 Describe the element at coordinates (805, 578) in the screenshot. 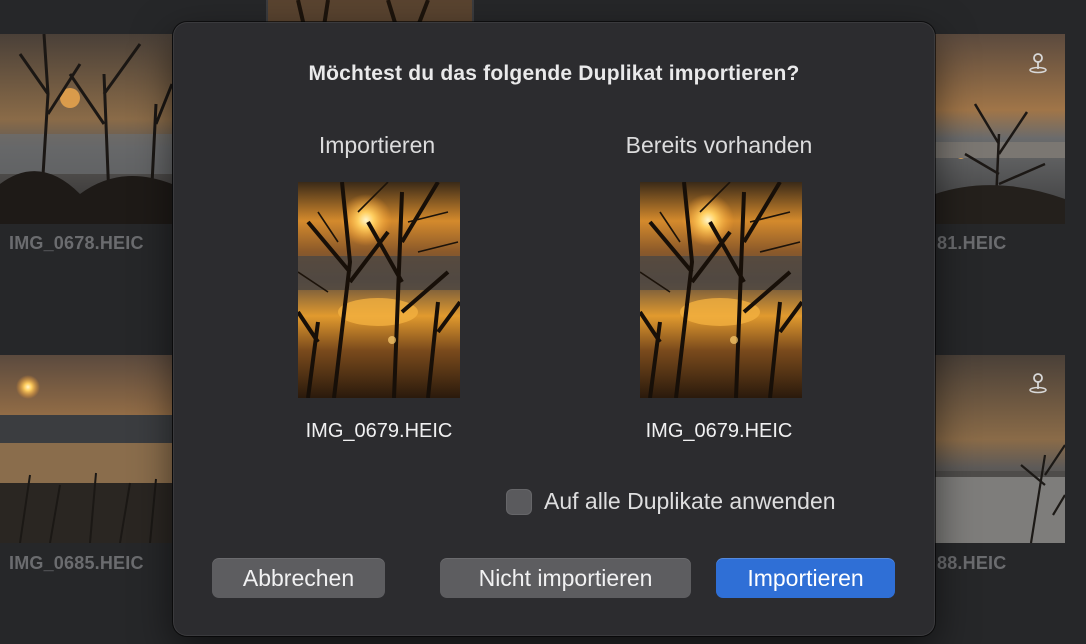

I see `import-button: Importieren` at that location.